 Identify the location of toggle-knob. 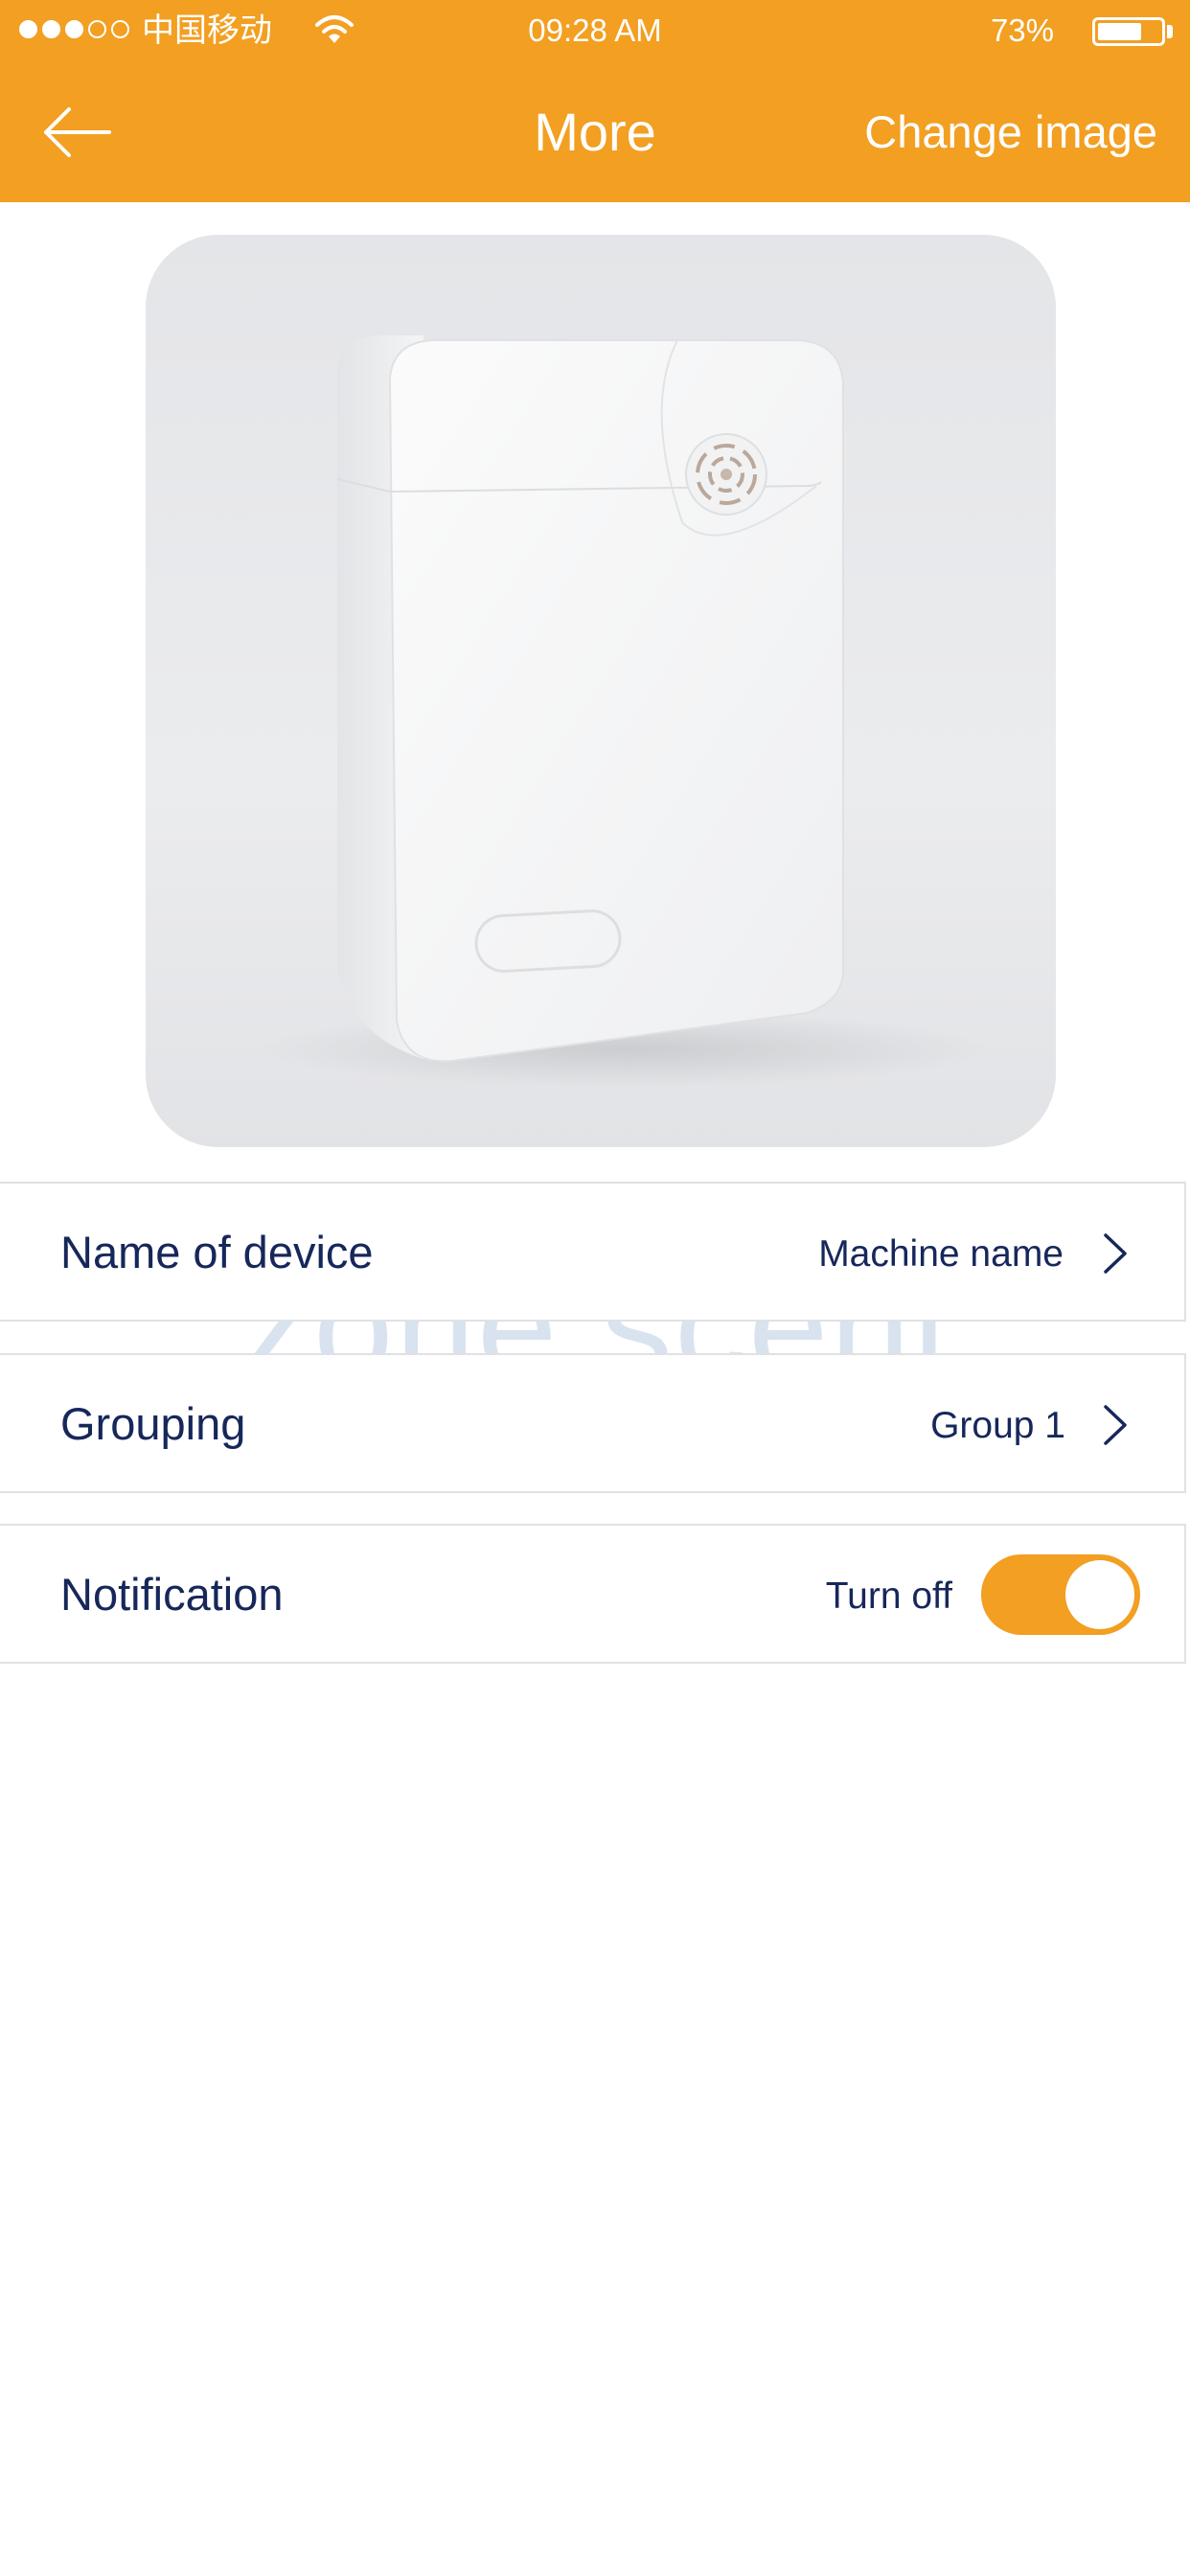
(1100, 1594).